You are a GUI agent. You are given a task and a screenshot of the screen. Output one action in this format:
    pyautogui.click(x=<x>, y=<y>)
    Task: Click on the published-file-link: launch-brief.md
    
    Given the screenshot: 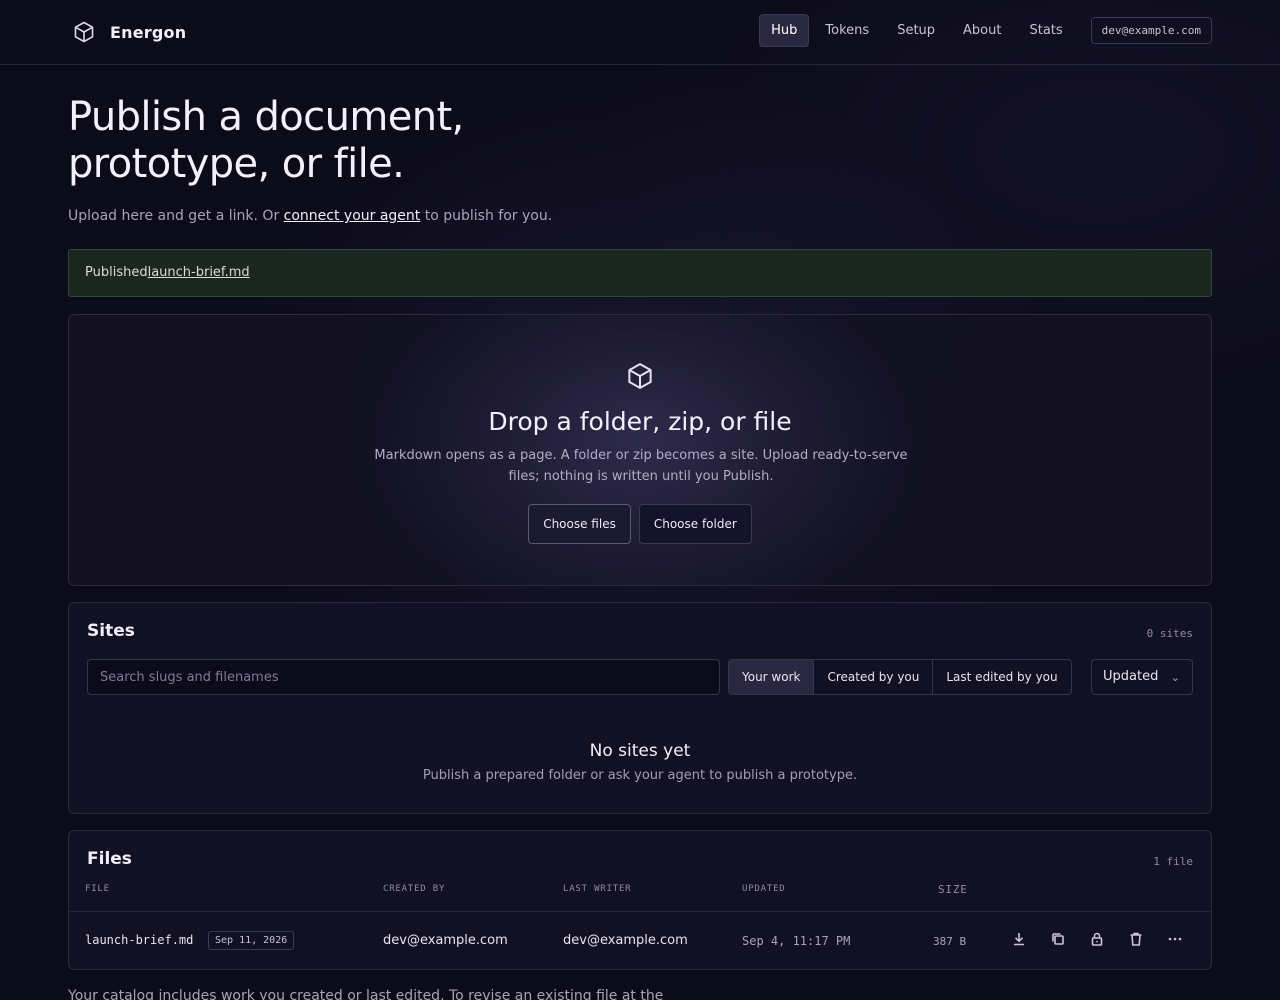 What is the action you would take?
    pyautogui.click(x=199, y=272)
    